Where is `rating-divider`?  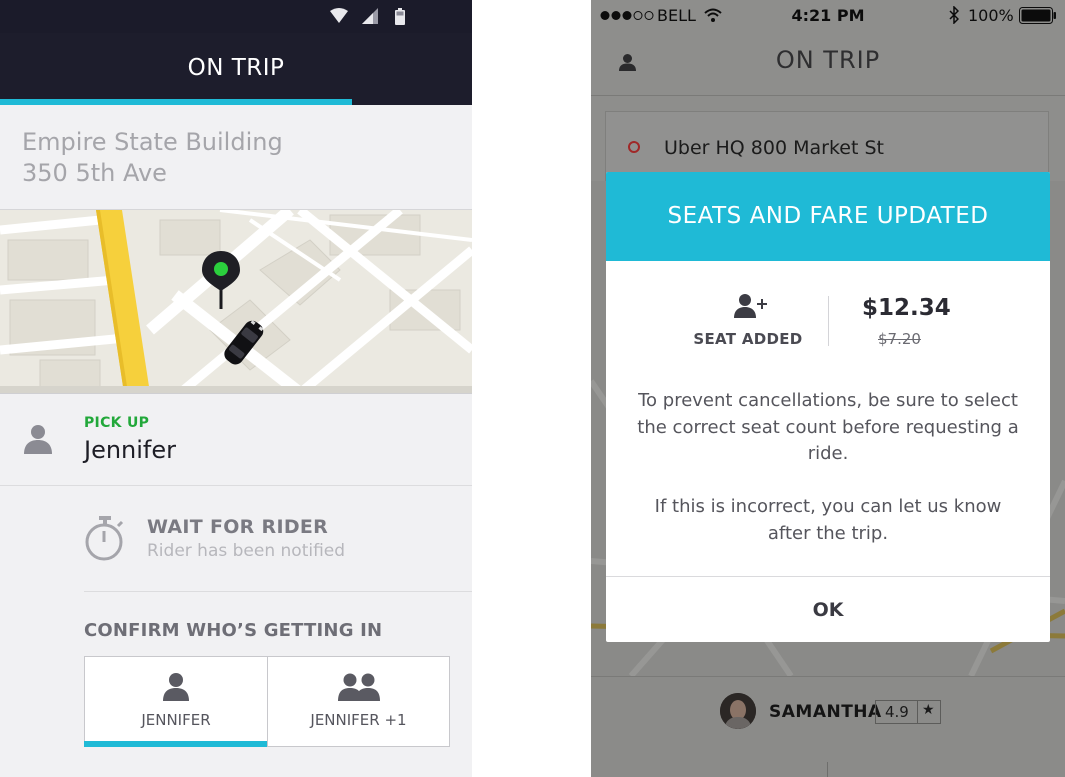 rating-divider is located at coordinates (917, 712).